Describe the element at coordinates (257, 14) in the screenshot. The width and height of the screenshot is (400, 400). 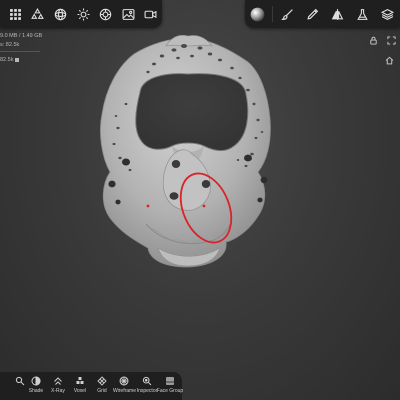
I see `matcap-icon` at that location.